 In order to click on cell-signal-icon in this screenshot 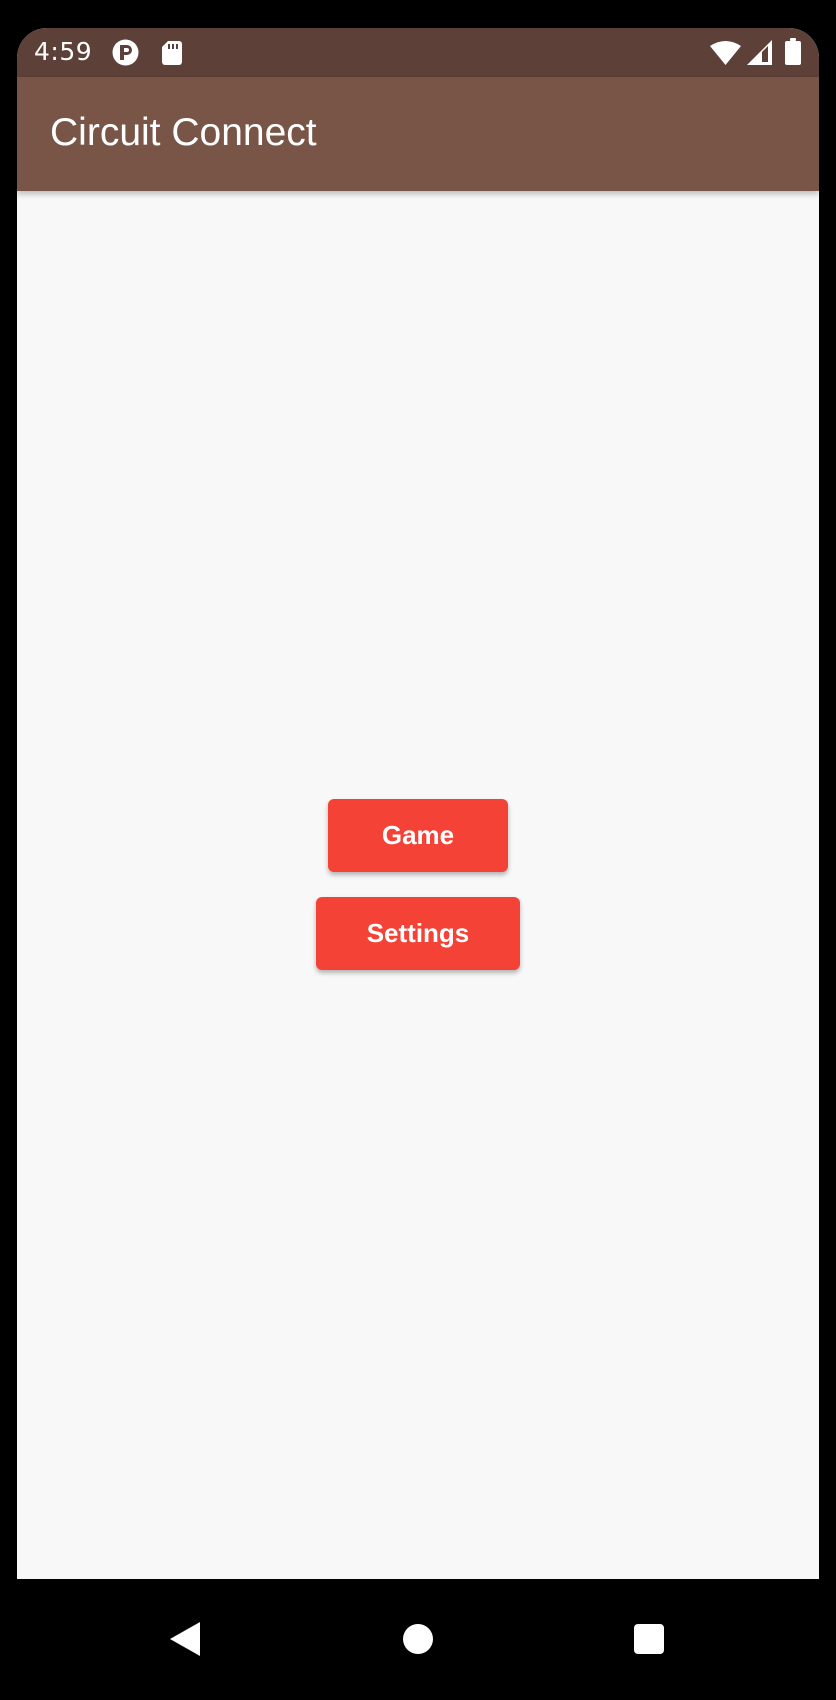, I will do `click(759, 52)`.